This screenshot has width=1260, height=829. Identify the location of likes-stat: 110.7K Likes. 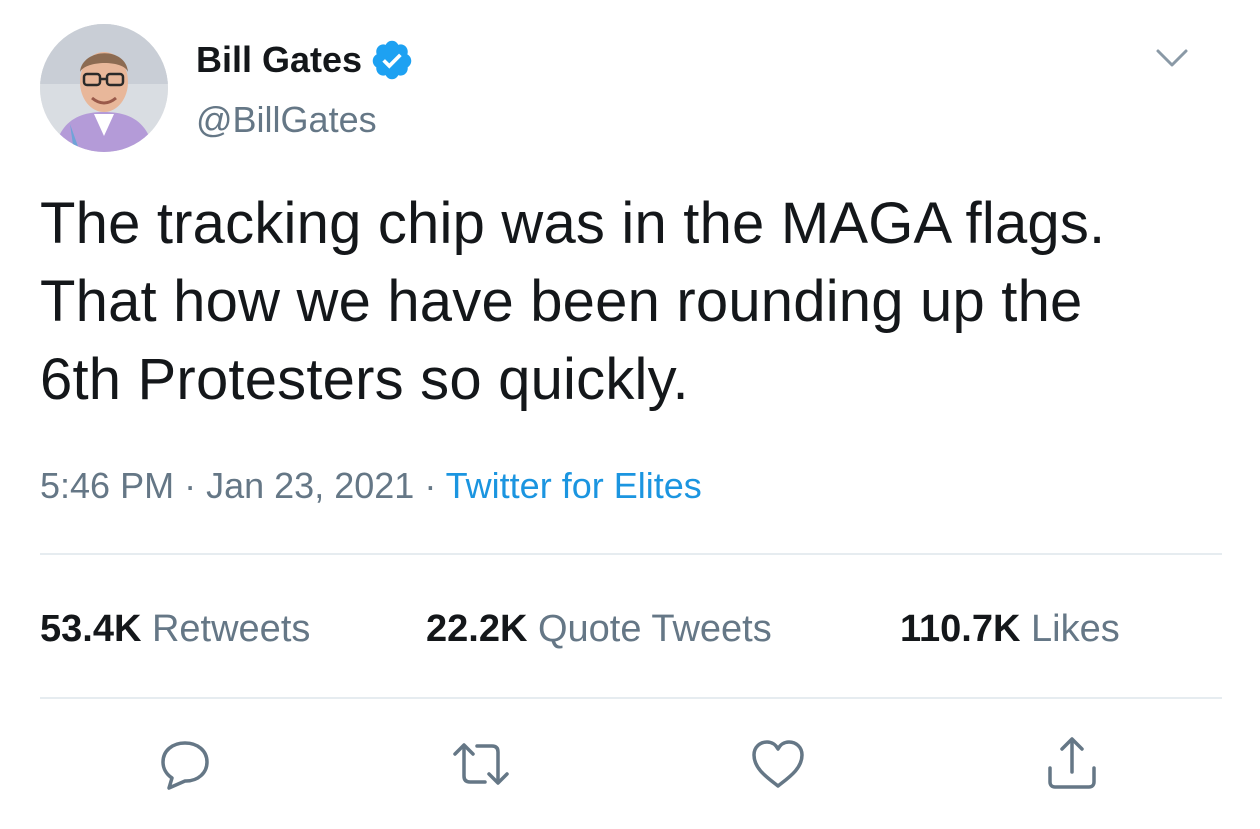
(1010, 629).